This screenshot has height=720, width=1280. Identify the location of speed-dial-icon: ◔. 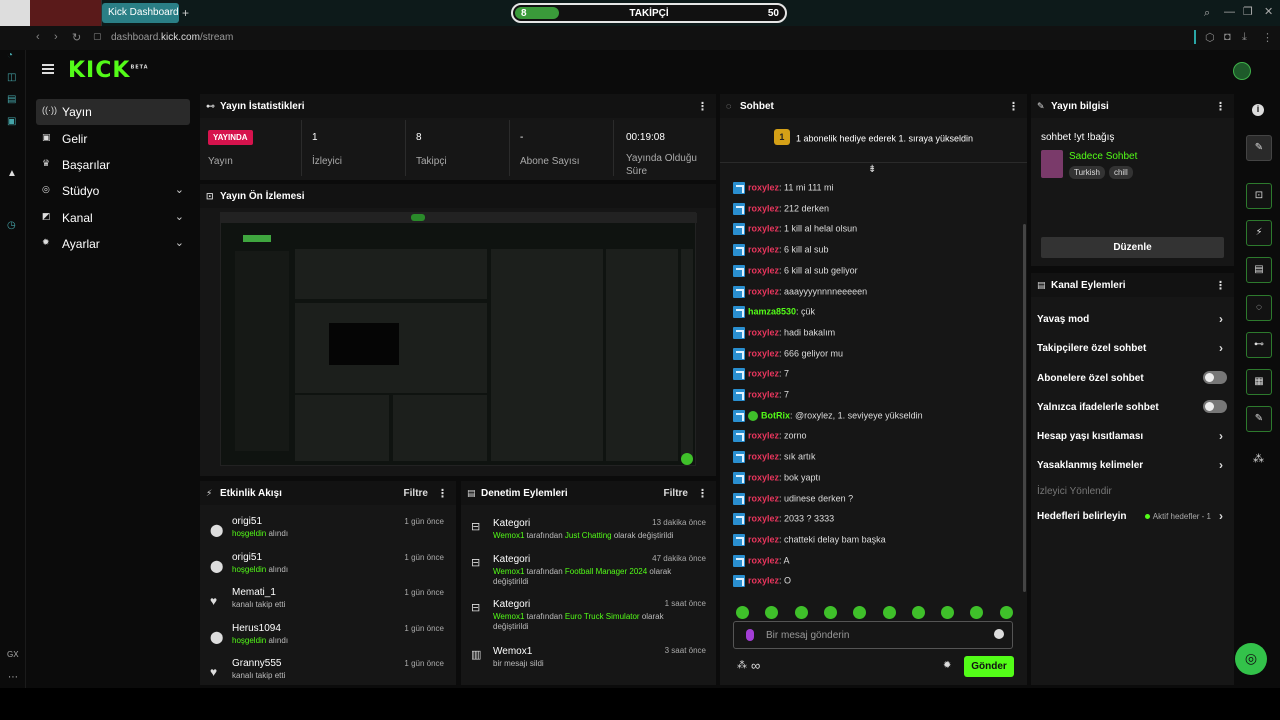
(13, 56).